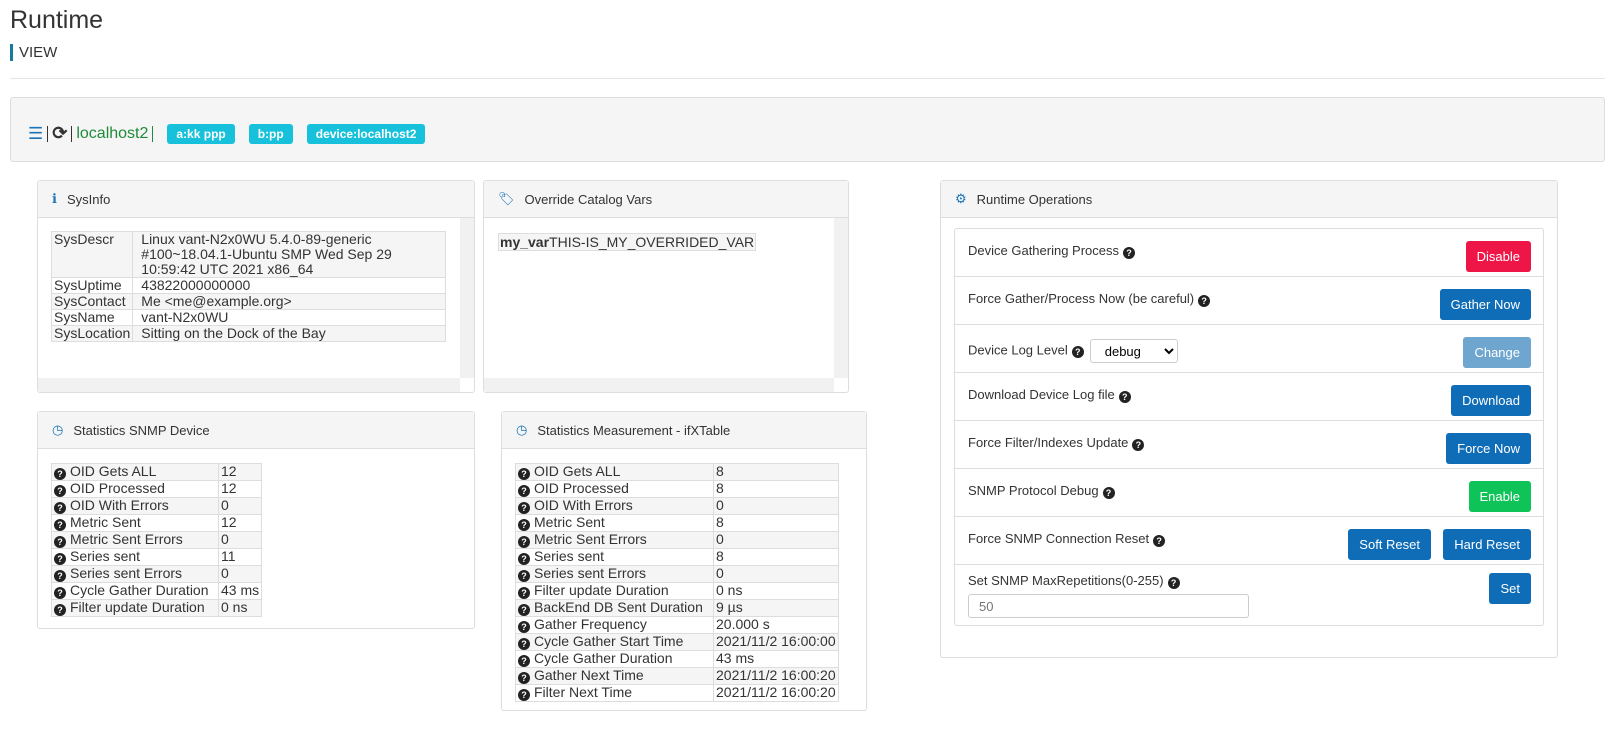 This screenshot has width=1605, height=742. Describe the element at coordinates (1034, 199) in the screenshot. I see `panel-title: Runtime Operations` at that location.